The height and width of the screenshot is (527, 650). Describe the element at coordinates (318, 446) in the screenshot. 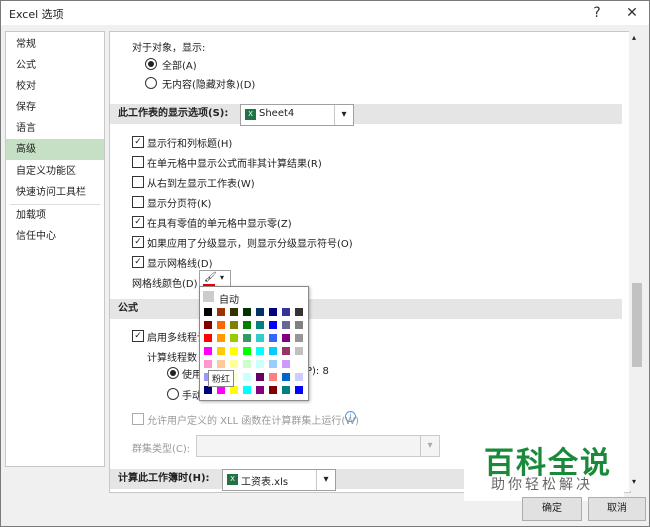

I see `cluster-type-select: ▾` at that location.